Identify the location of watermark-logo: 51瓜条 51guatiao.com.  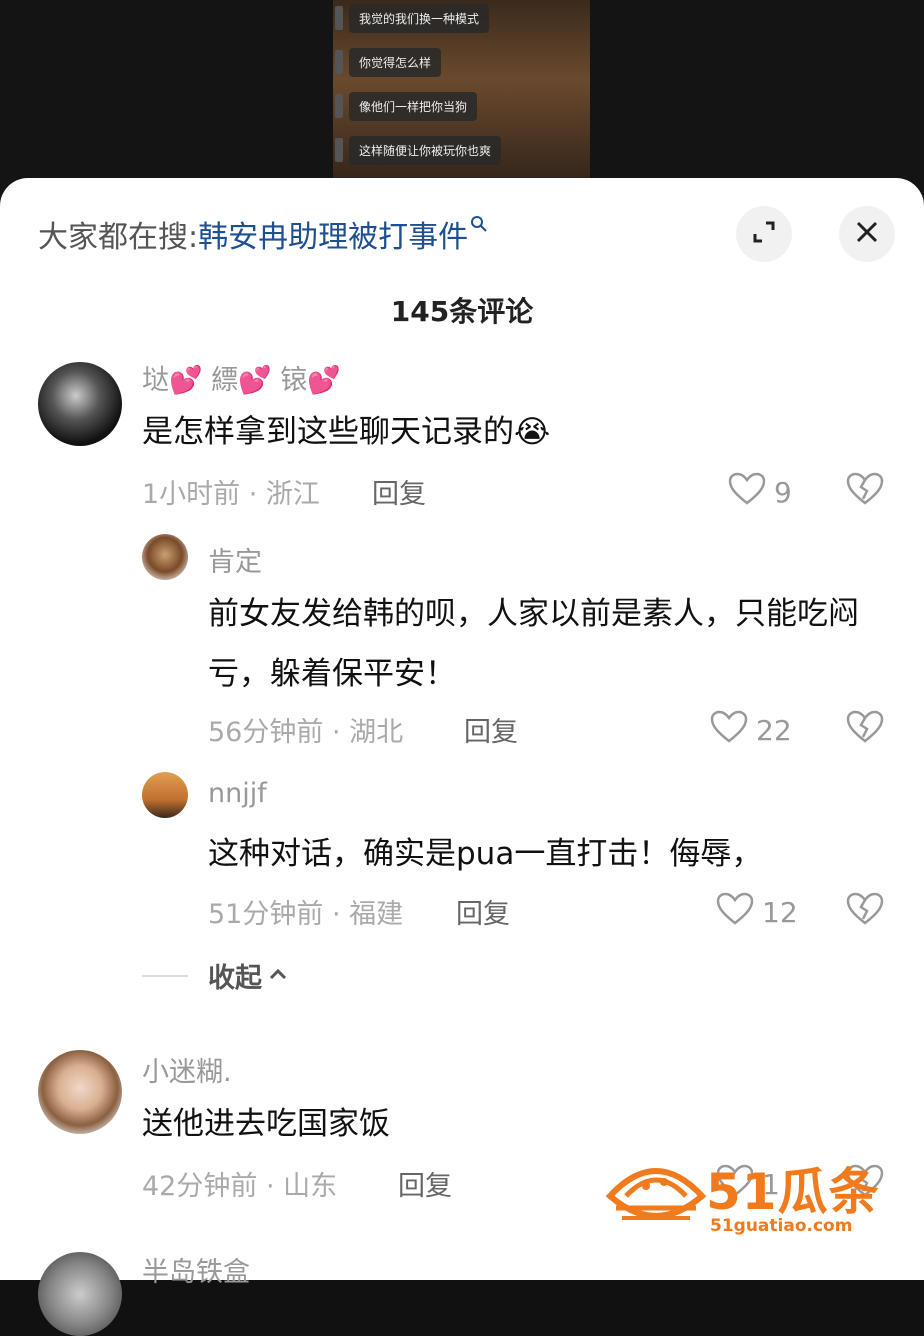
(751, 1195).